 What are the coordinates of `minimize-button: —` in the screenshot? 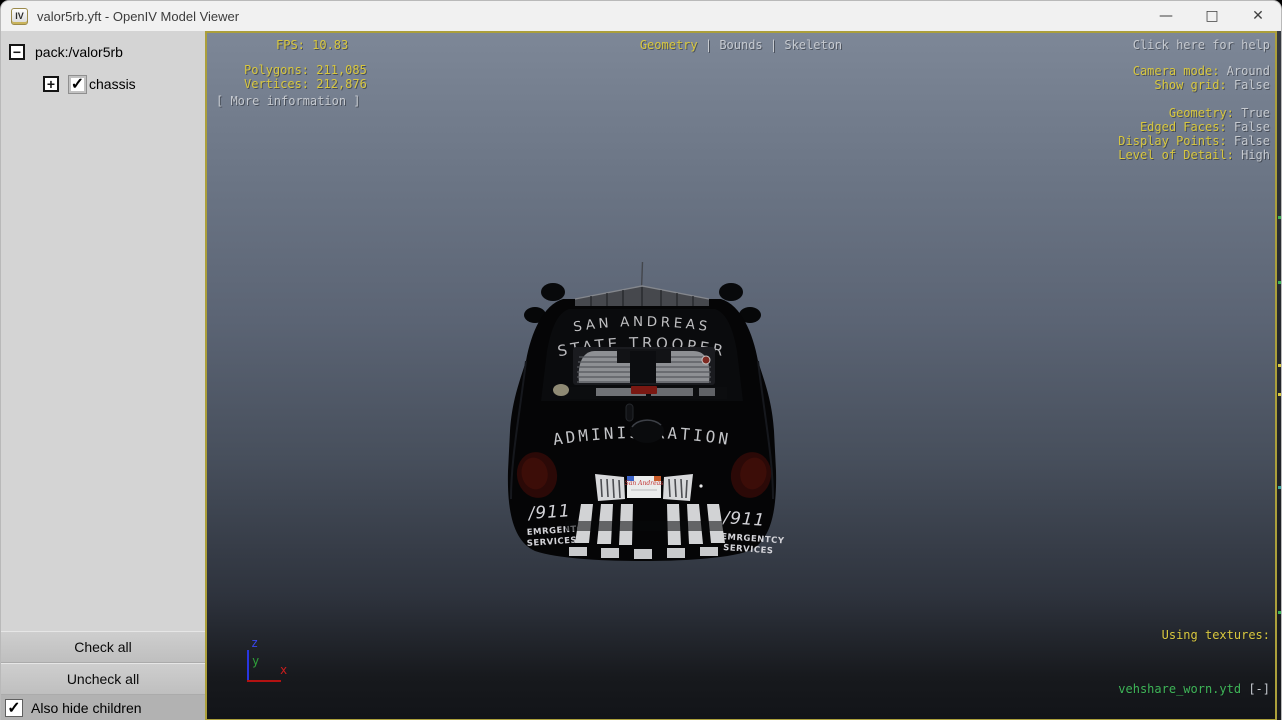 It's located at (1166, 16).